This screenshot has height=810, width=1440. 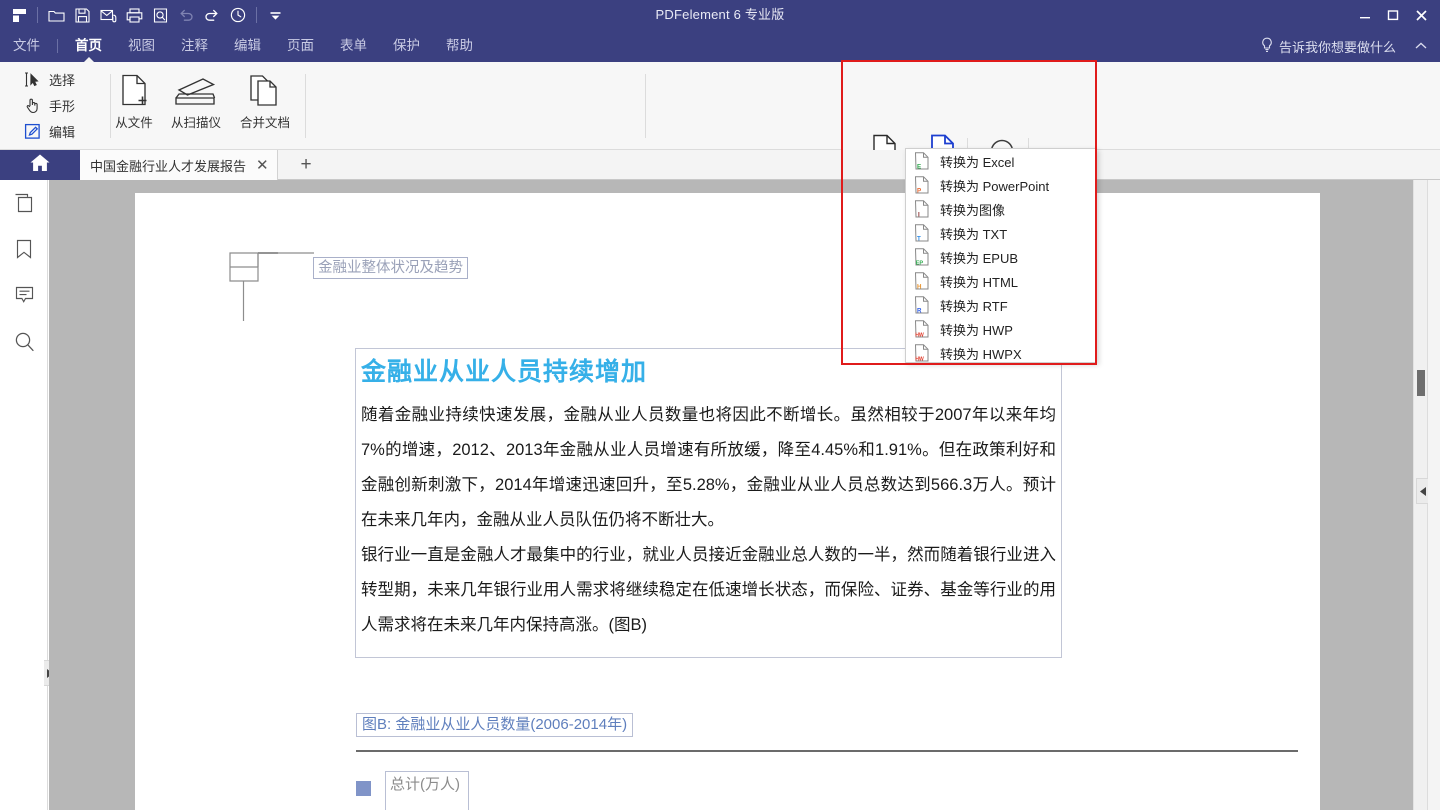 I want to click on menu-item-convert-txt: T 转换为 TXT, so click(x=1001, y=233).